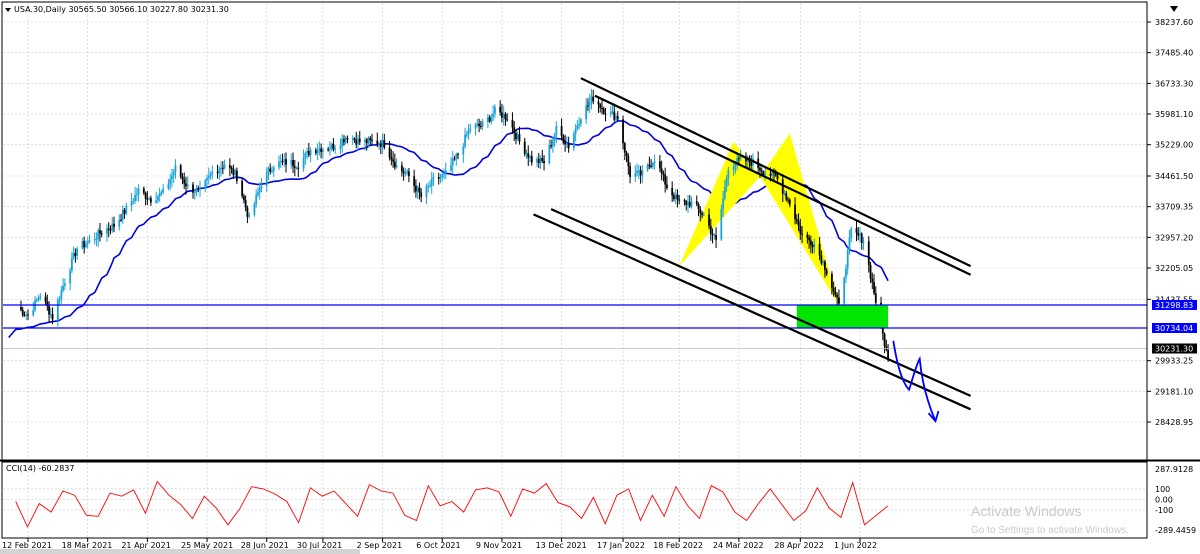 This screenshot has height=554, width=1200. What do you see at coordinates (145, 545) in the screenshot?
I see `time-tick-label: 21 Apr 2021` at bounding box center [145, 545].